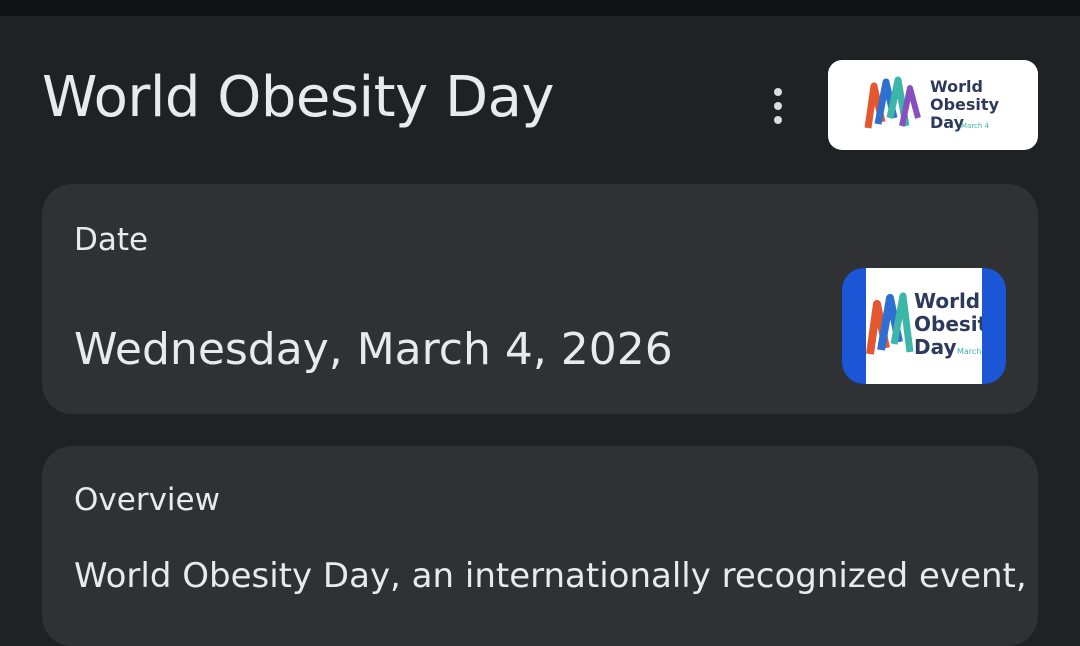  Describe the element at coordinates (147, 500) in the screenshot. I see `overview-label: Overview` at that location.